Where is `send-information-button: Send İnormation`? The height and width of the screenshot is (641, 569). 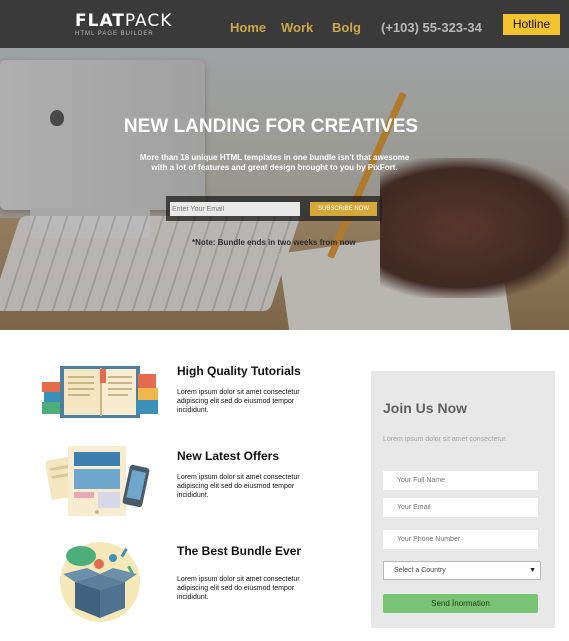 send-information-button: Send İnormation is located at coordinates (460, 603).